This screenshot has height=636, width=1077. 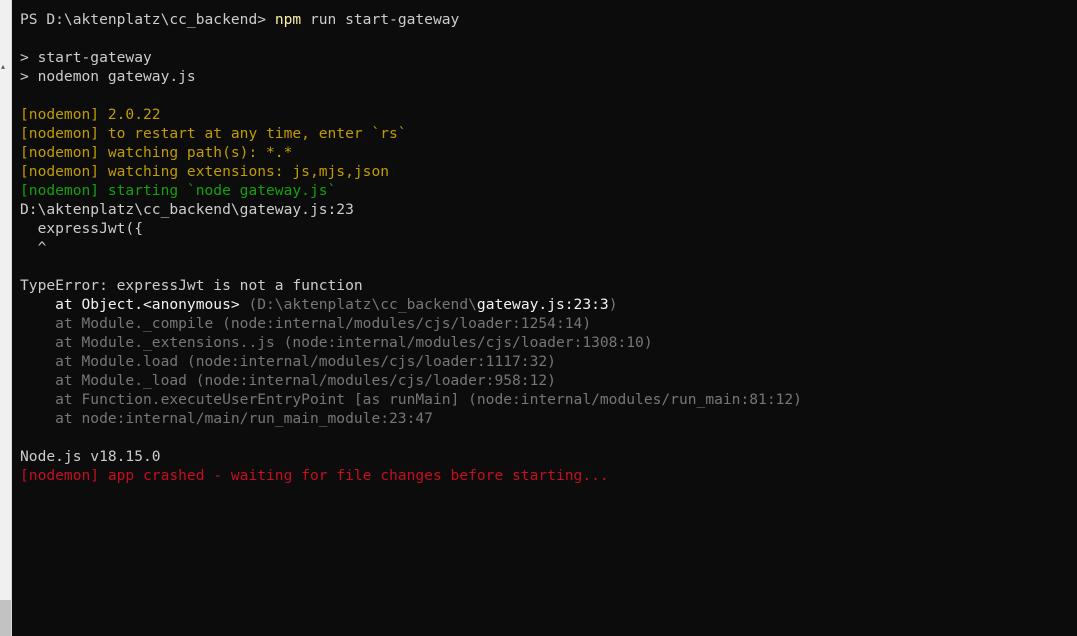 I want to click on stack-frame-file: gateway.js:23:3, so click(x=542, y=304).